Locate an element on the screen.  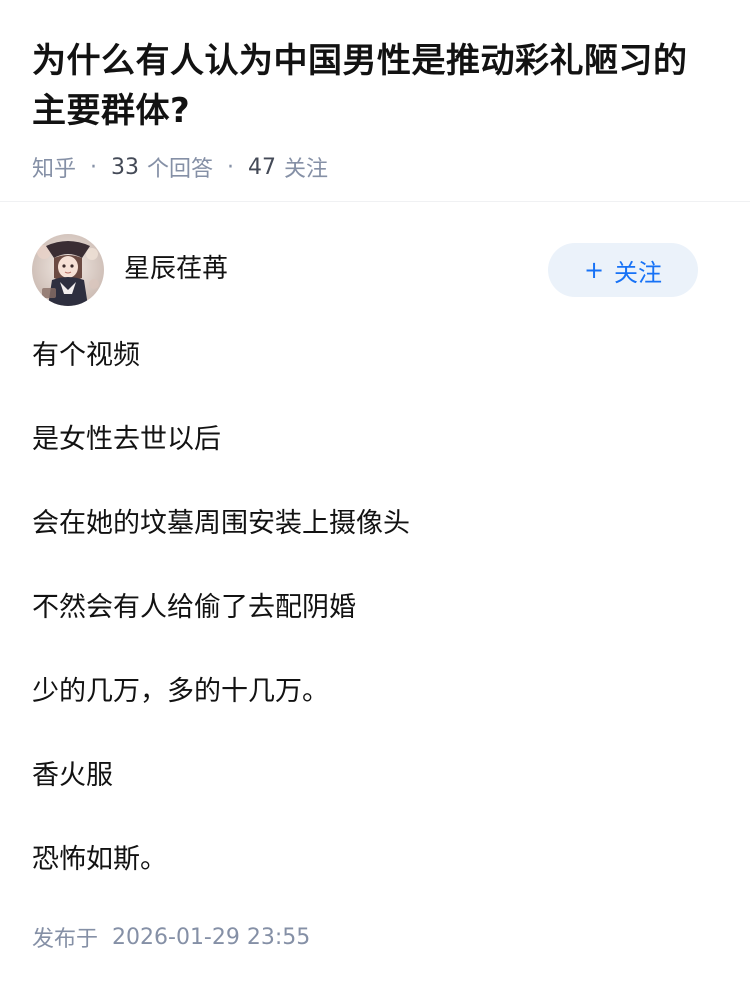
avatar is located at coordinates (68, 270).